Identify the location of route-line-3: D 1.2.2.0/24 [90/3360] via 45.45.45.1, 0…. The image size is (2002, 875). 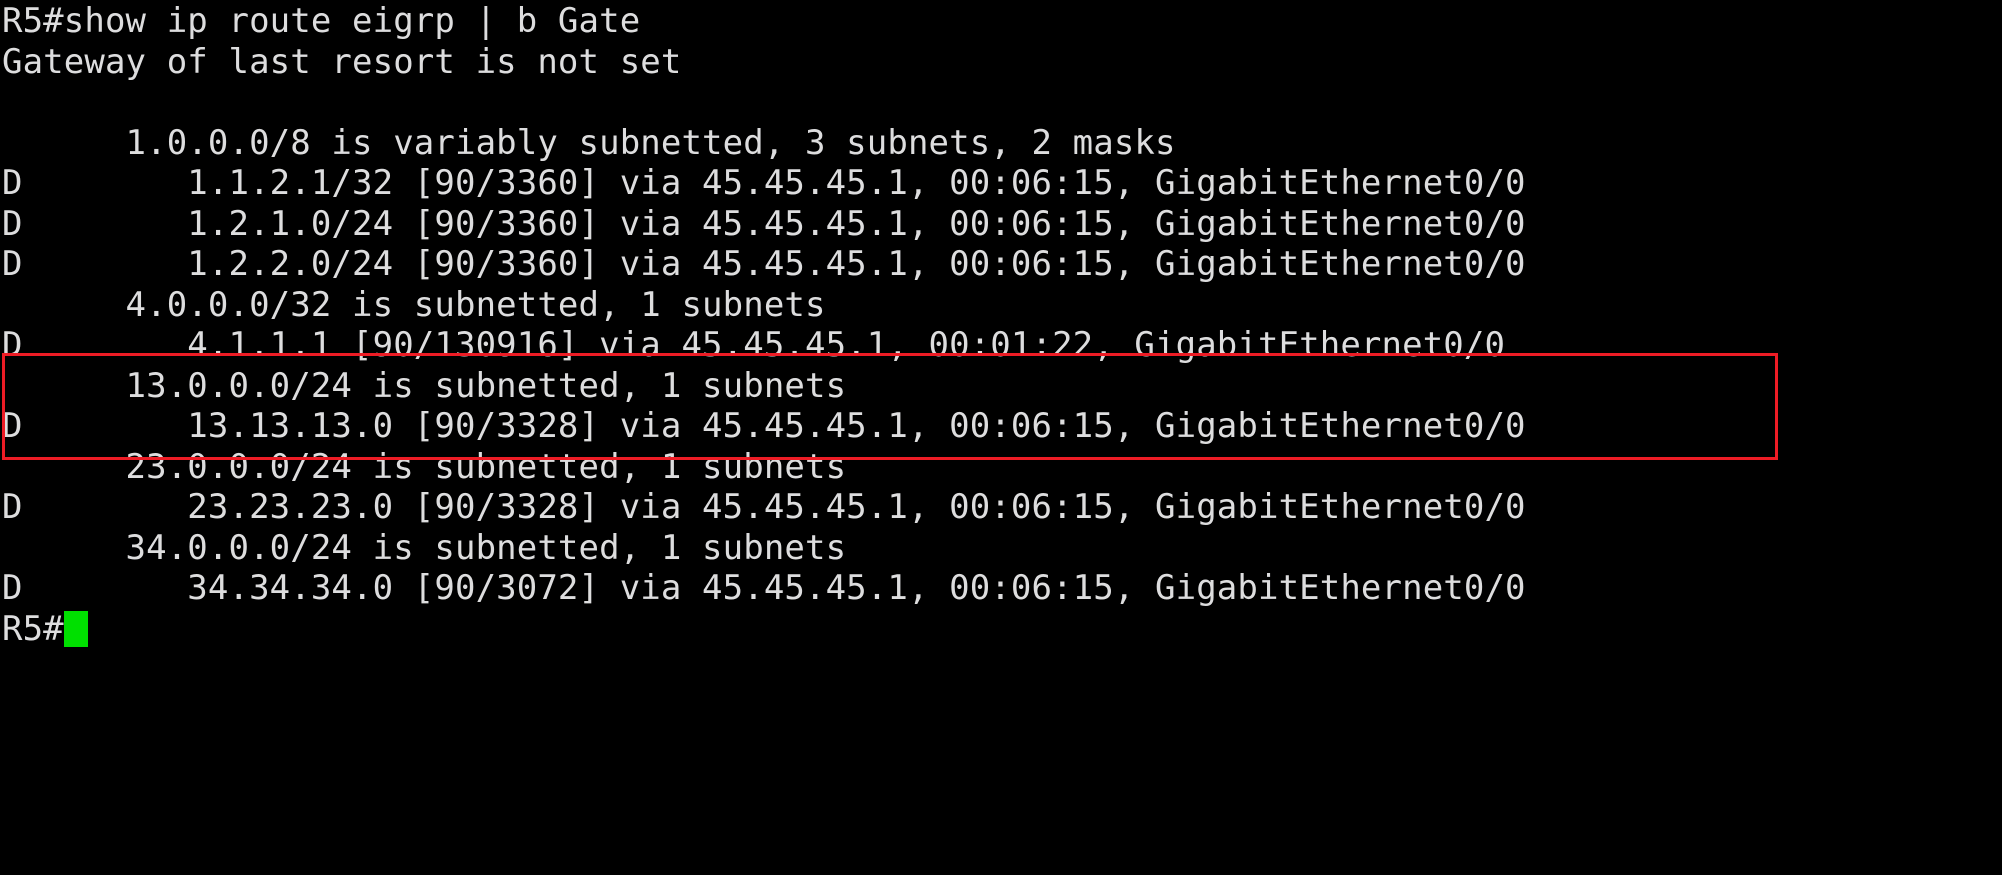
(764, 264).